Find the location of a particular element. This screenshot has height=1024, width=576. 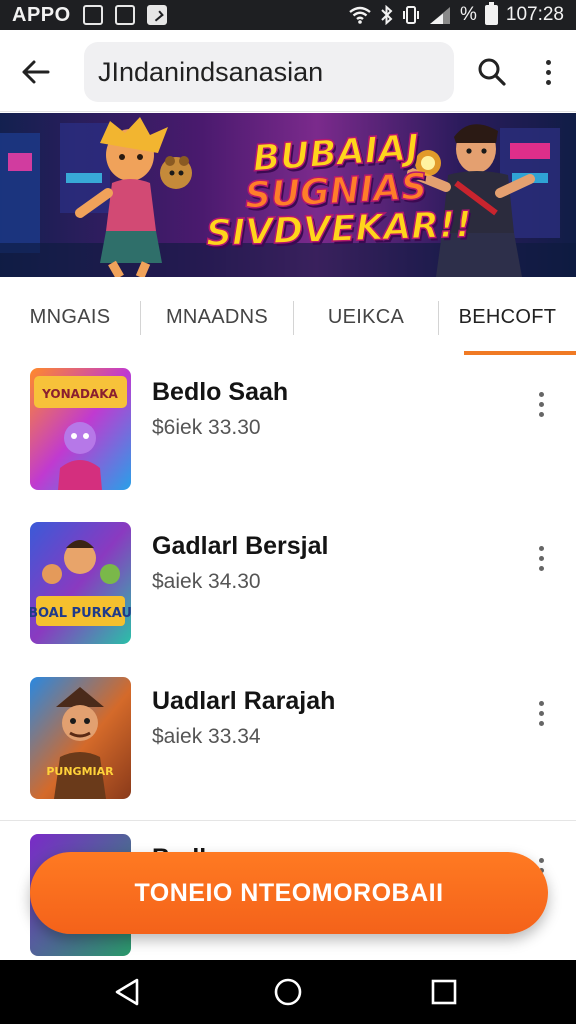

game-thumbnail: YONADAKA is located at coordinates (80, 429).